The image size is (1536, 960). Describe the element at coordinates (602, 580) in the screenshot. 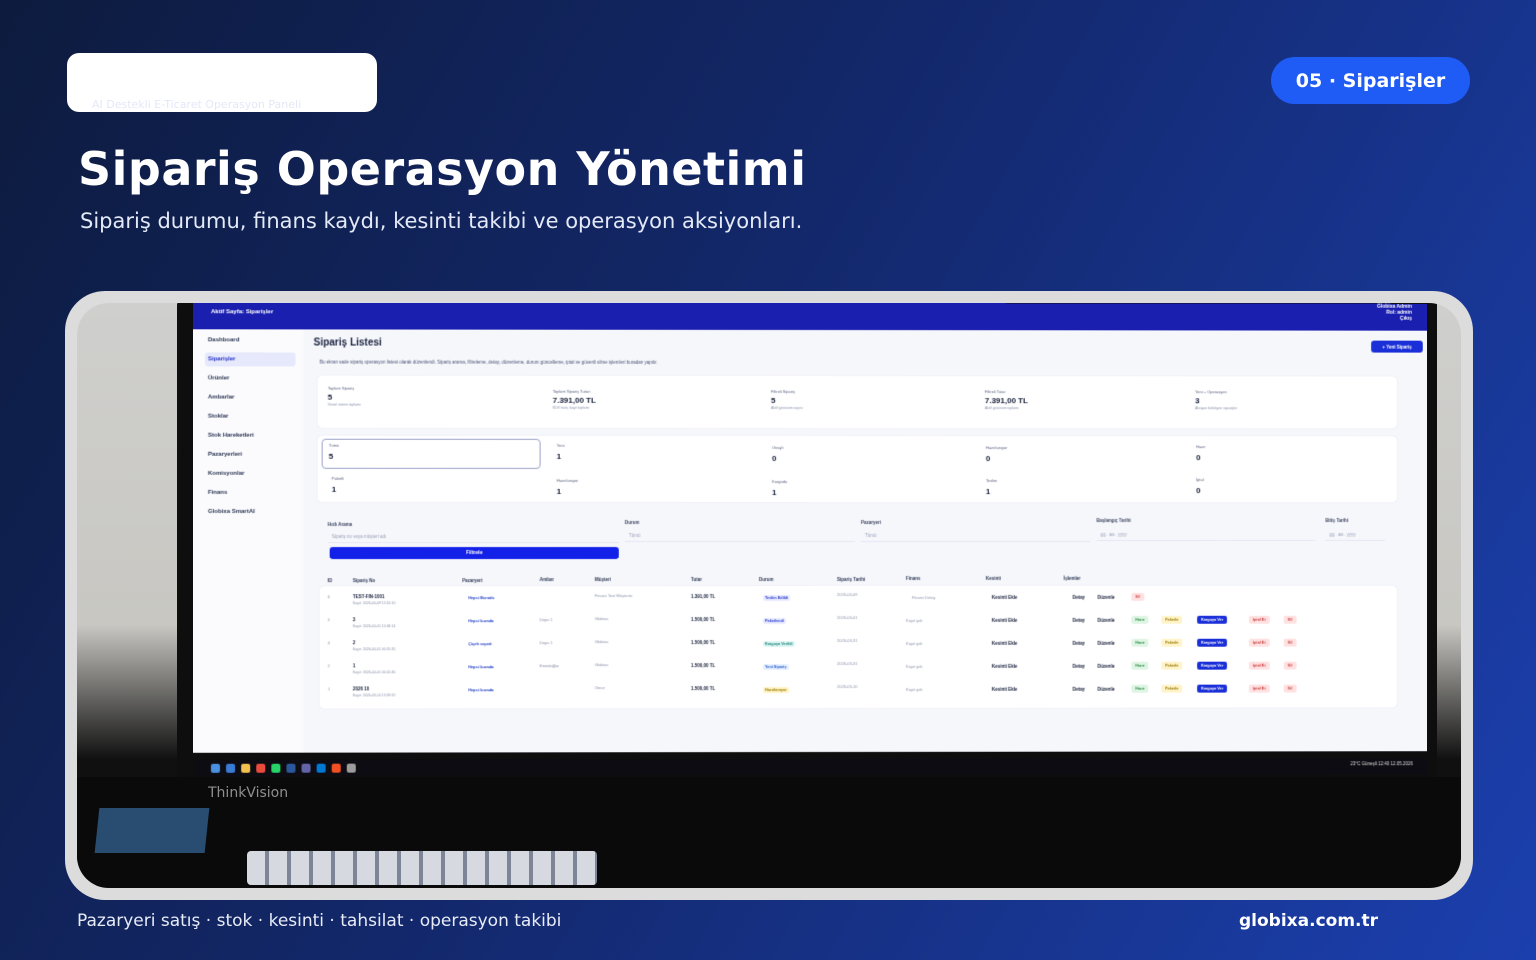

I see `table-column-header: Müşteri` at that location.